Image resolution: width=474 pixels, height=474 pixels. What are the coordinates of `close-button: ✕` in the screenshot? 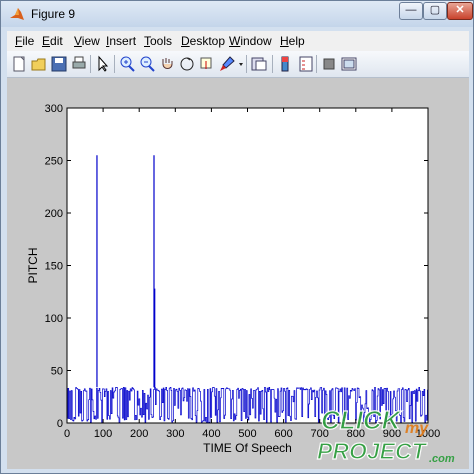 It's located at (460, 11).